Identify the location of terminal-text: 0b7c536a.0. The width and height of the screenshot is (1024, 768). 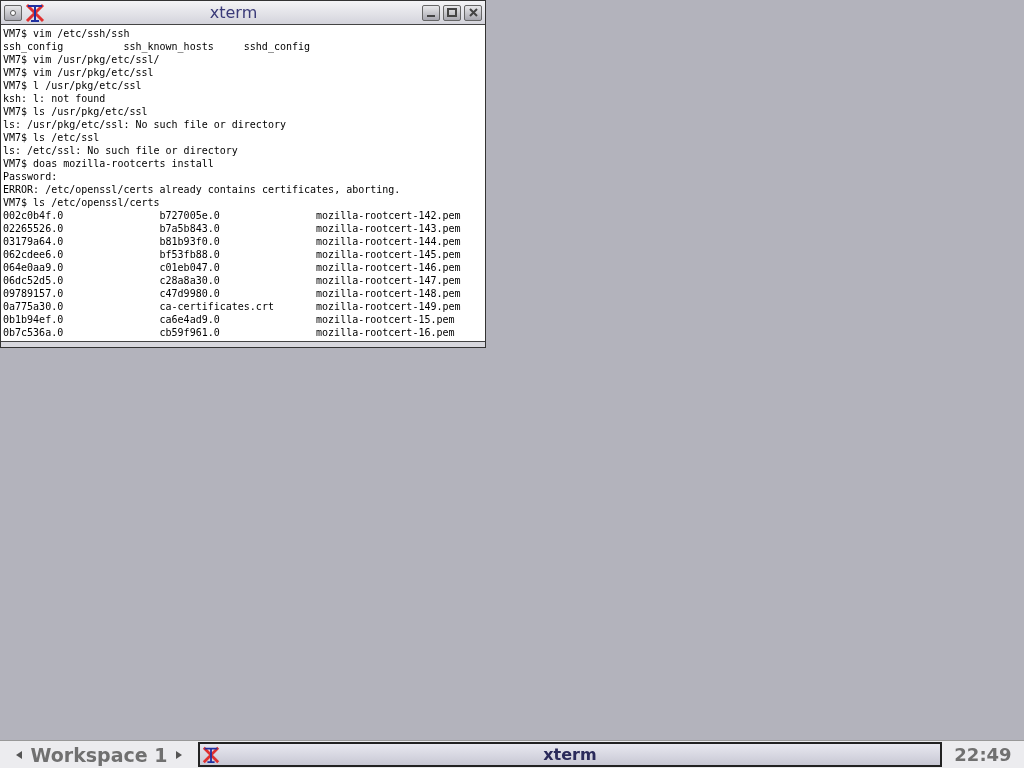
(34, 332).